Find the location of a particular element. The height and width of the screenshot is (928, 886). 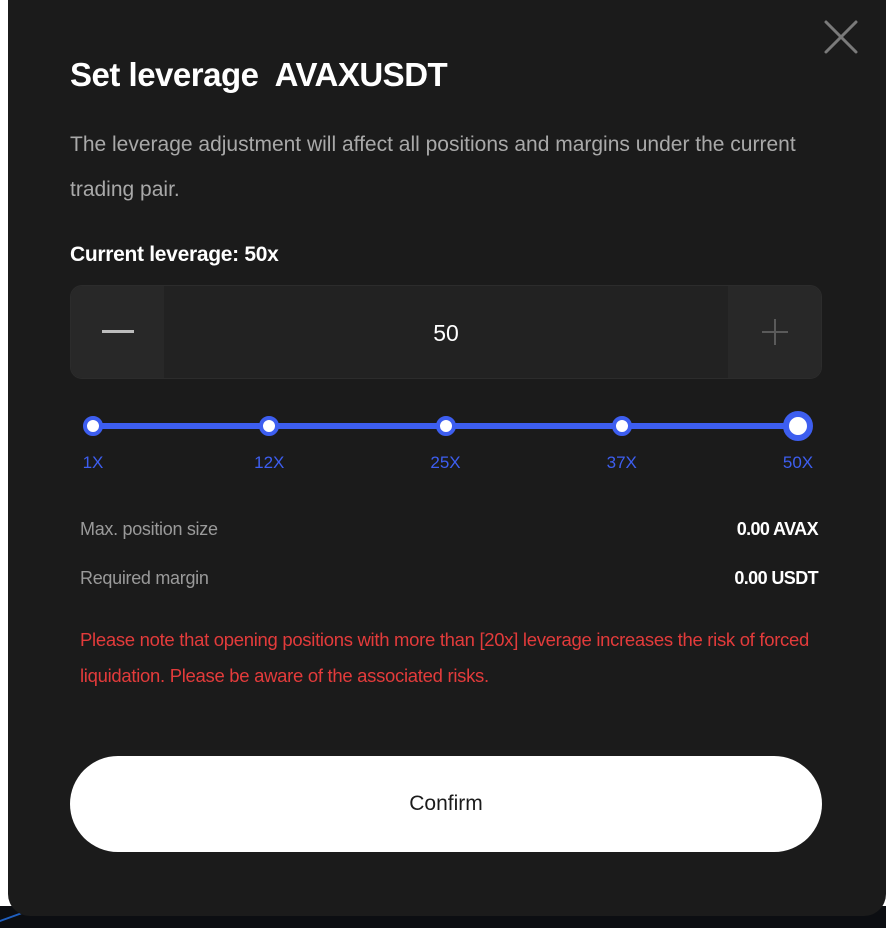

plus-icon is located at coordinates (774, 332).